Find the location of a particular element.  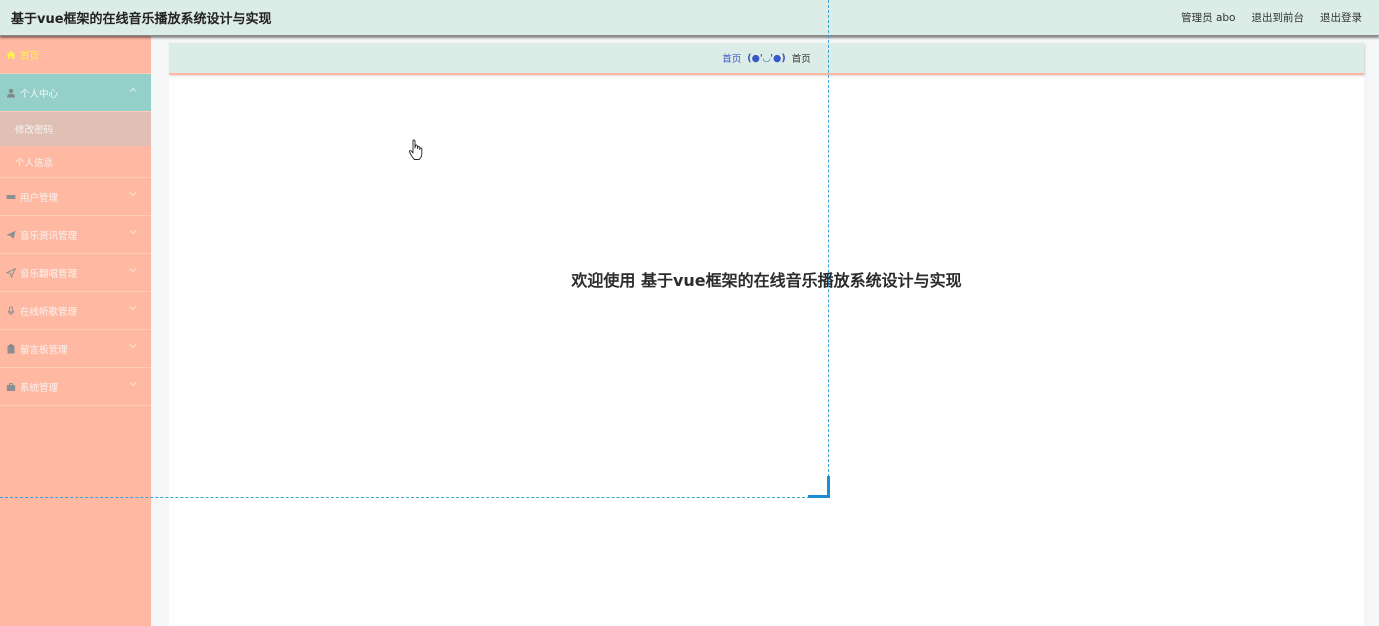

sidebar-item-label: 首页 is located at coordinates (30, 56).